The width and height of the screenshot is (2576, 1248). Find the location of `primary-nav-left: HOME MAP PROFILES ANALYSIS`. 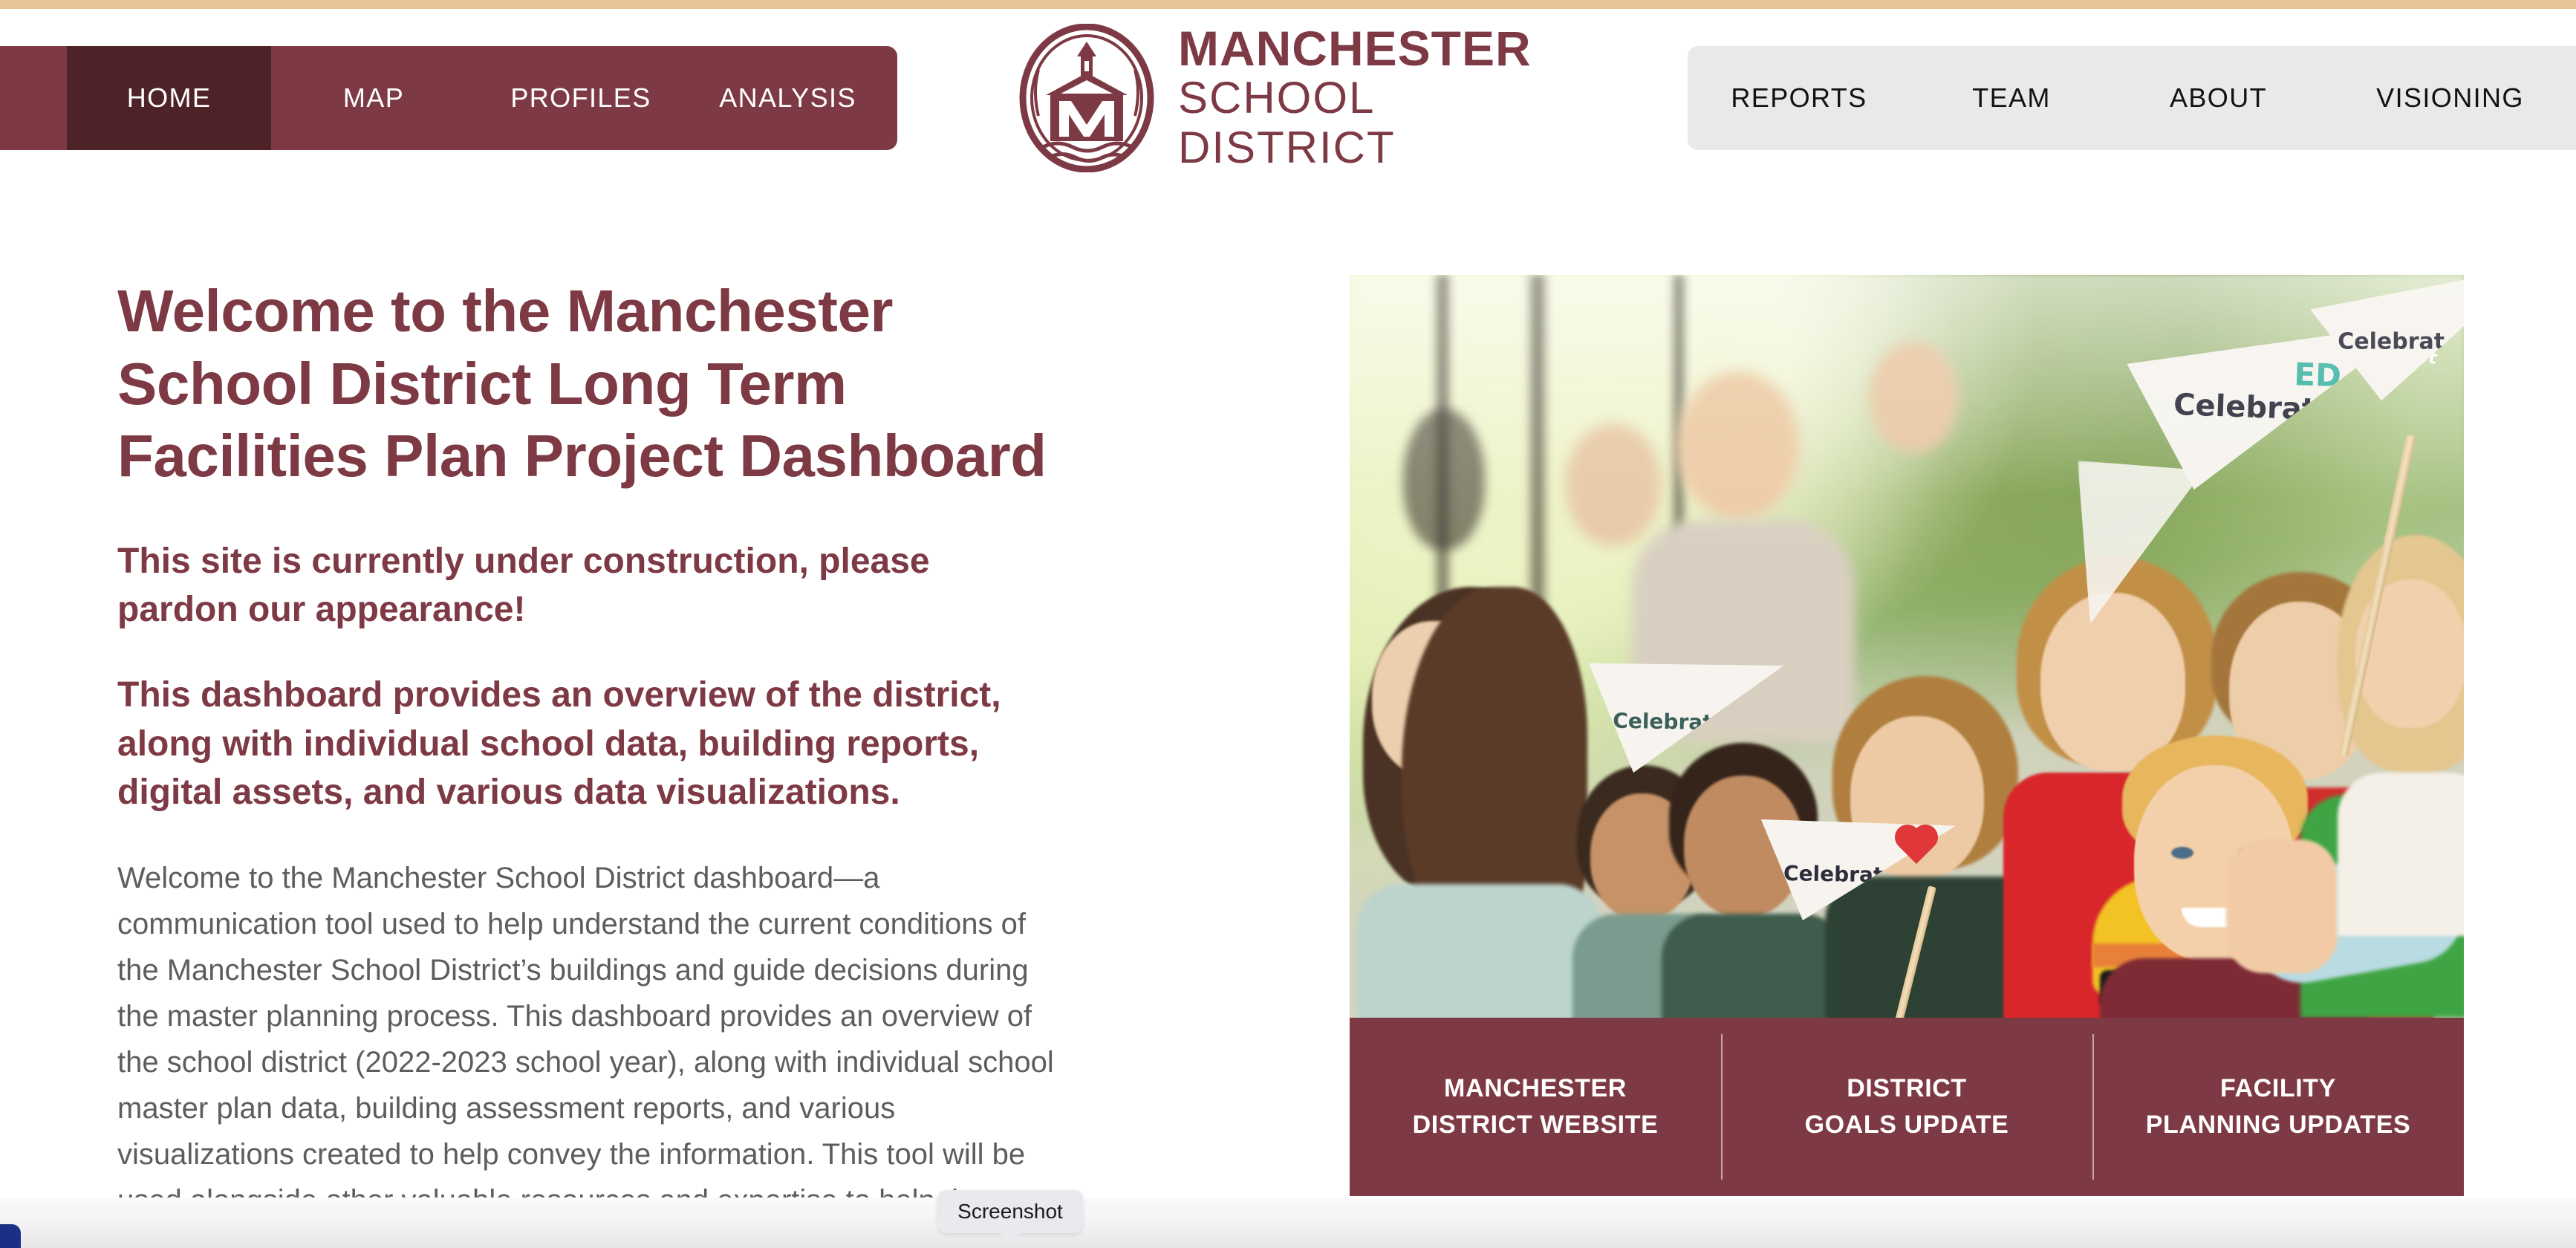

primary-nav-left: HOME MAP PROFILES ANALYSIS is located at coordinates (448, 98).